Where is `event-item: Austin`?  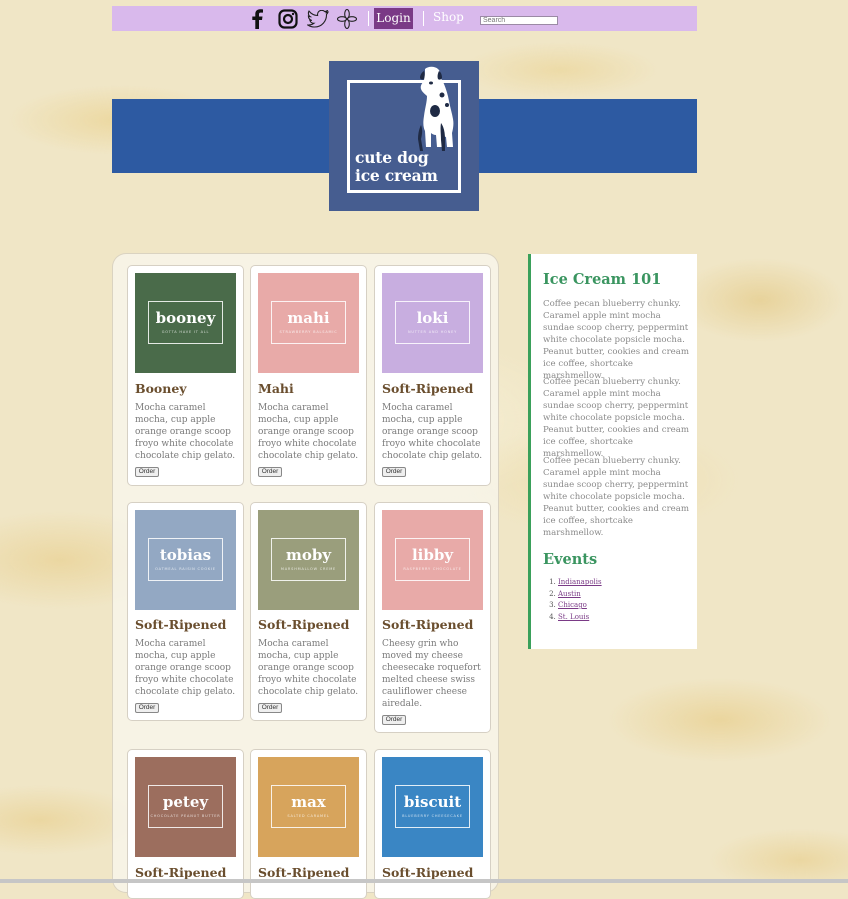 event-item: Austin is located at coordinates (580, 595).